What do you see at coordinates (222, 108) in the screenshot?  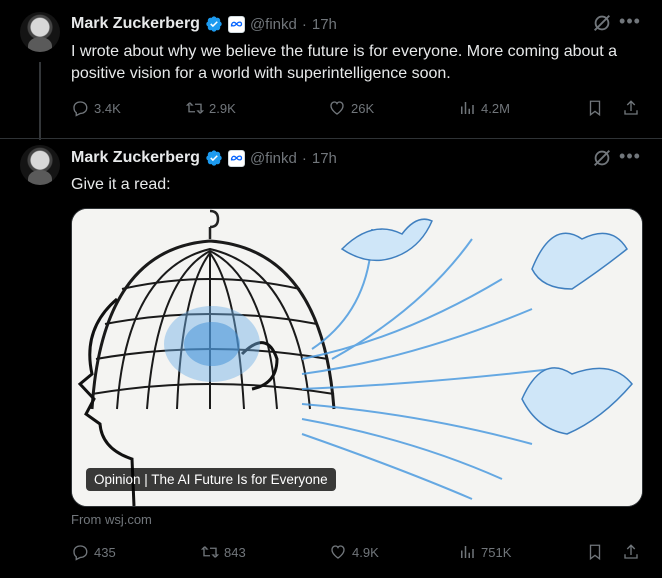 I see `repost-count: 2.9K` at bounding box center [222, 108].